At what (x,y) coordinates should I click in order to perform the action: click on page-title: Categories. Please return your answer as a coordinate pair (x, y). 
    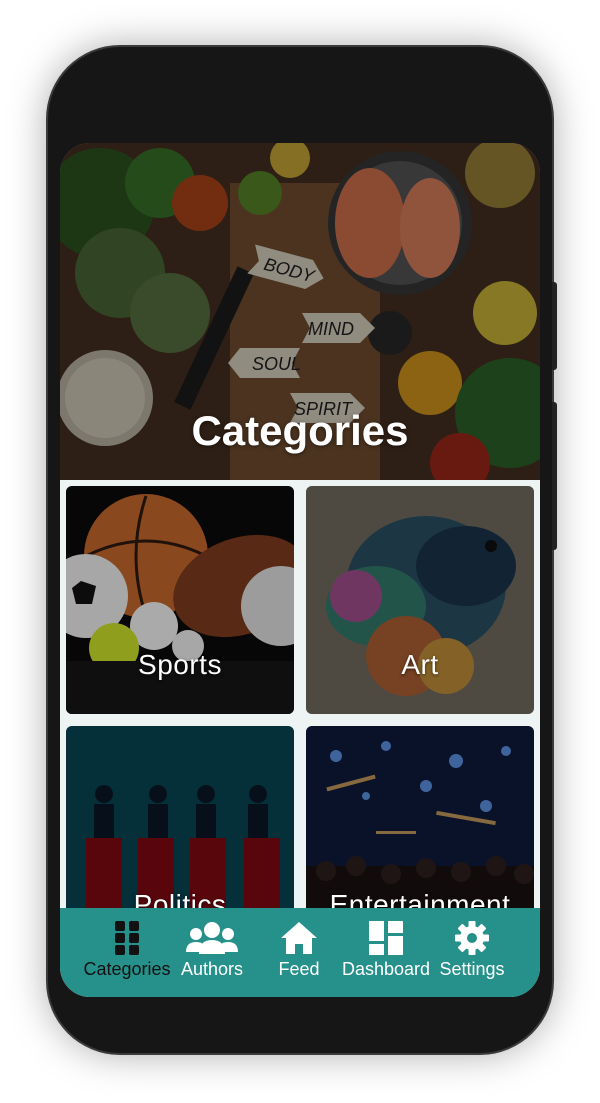
    Looking at the image, I should click on (300, 430).